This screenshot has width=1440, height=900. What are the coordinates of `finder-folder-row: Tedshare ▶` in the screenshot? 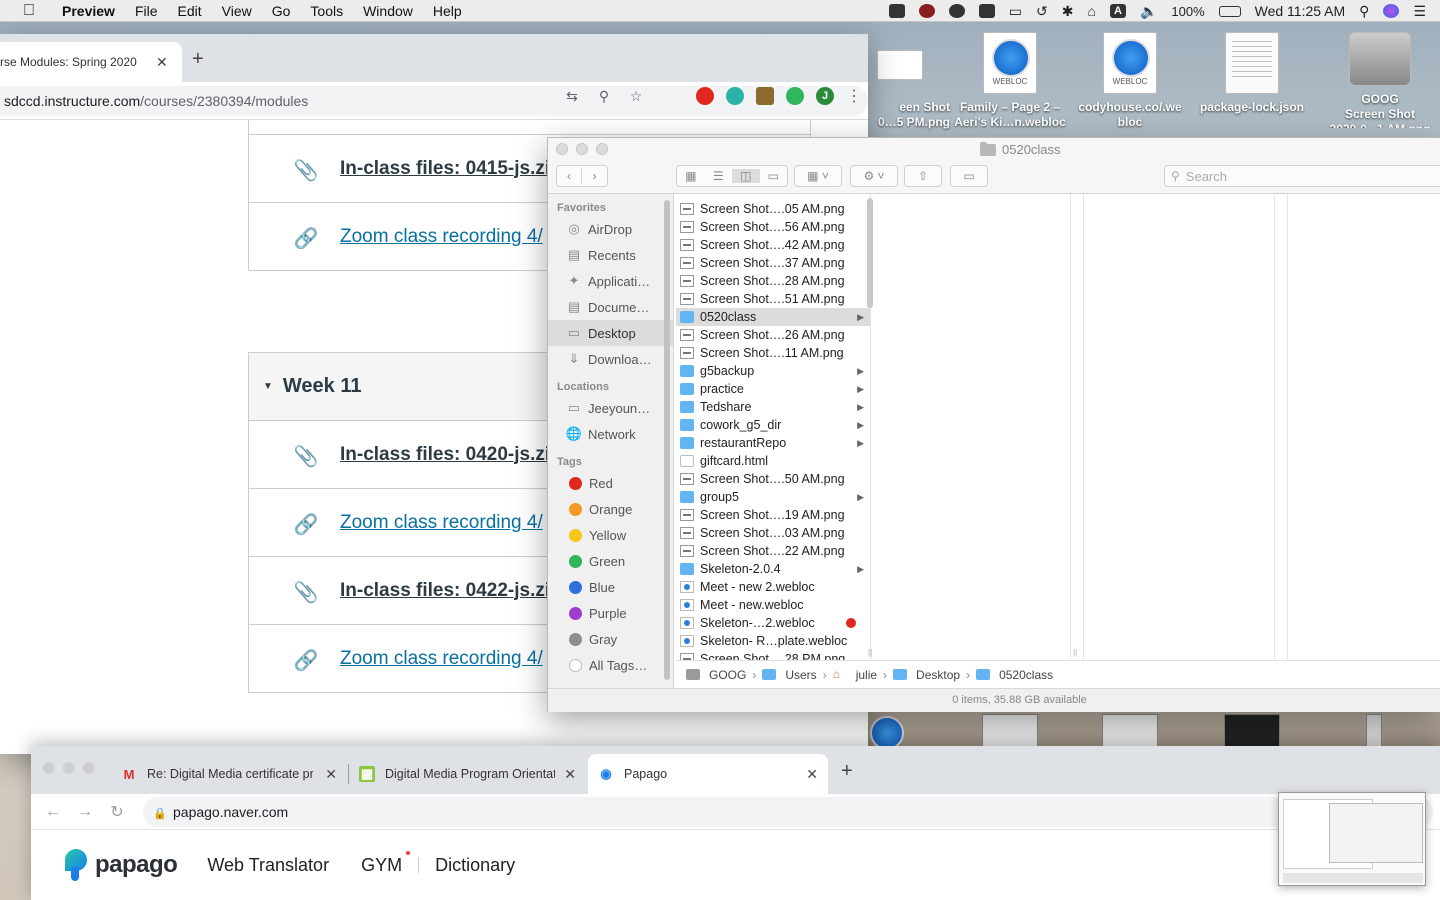 It's located at (773, 407).